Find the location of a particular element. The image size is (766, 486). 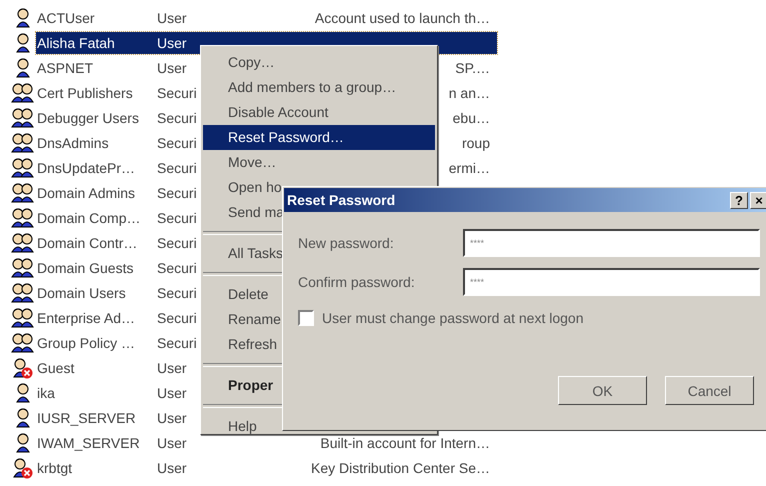

account-name: krbtgt is located at coordinates (54, 468).